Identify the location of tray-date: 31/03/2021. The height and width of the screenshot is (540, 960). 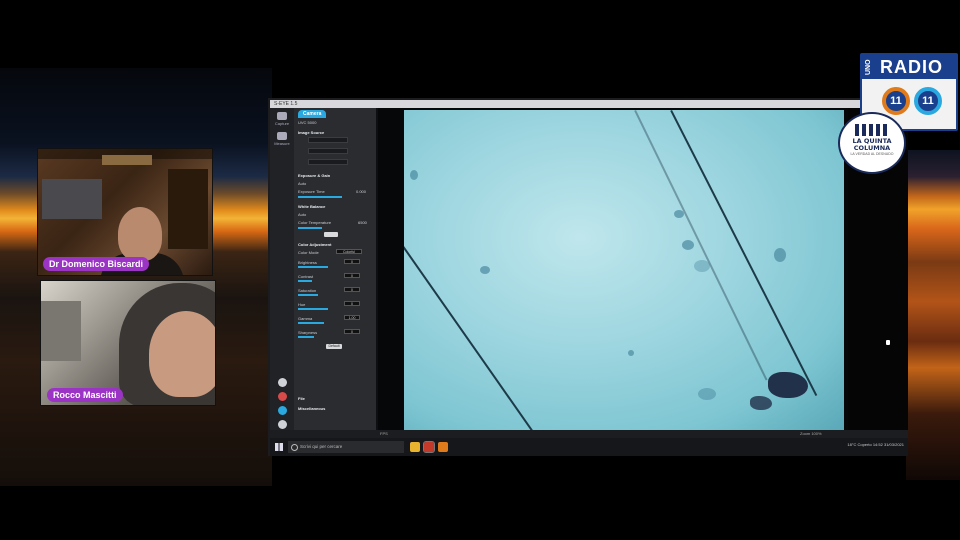
(893, 444).